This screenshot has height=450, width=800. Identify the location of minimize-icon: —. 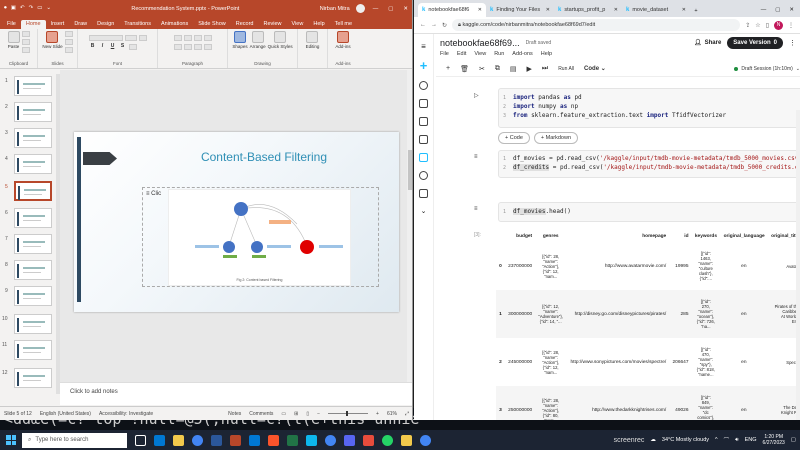
(376, 9).